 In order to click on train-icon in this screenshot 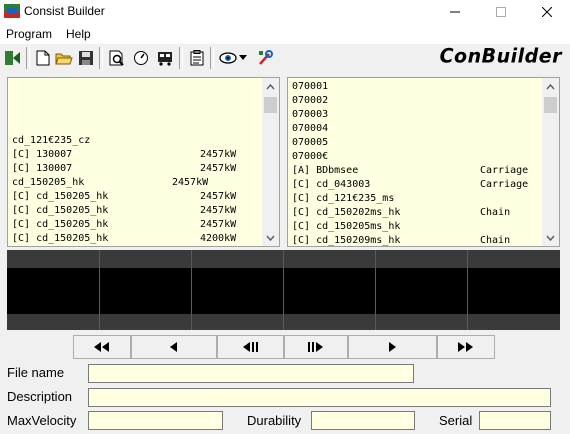, I will do `click(164, 59)`.